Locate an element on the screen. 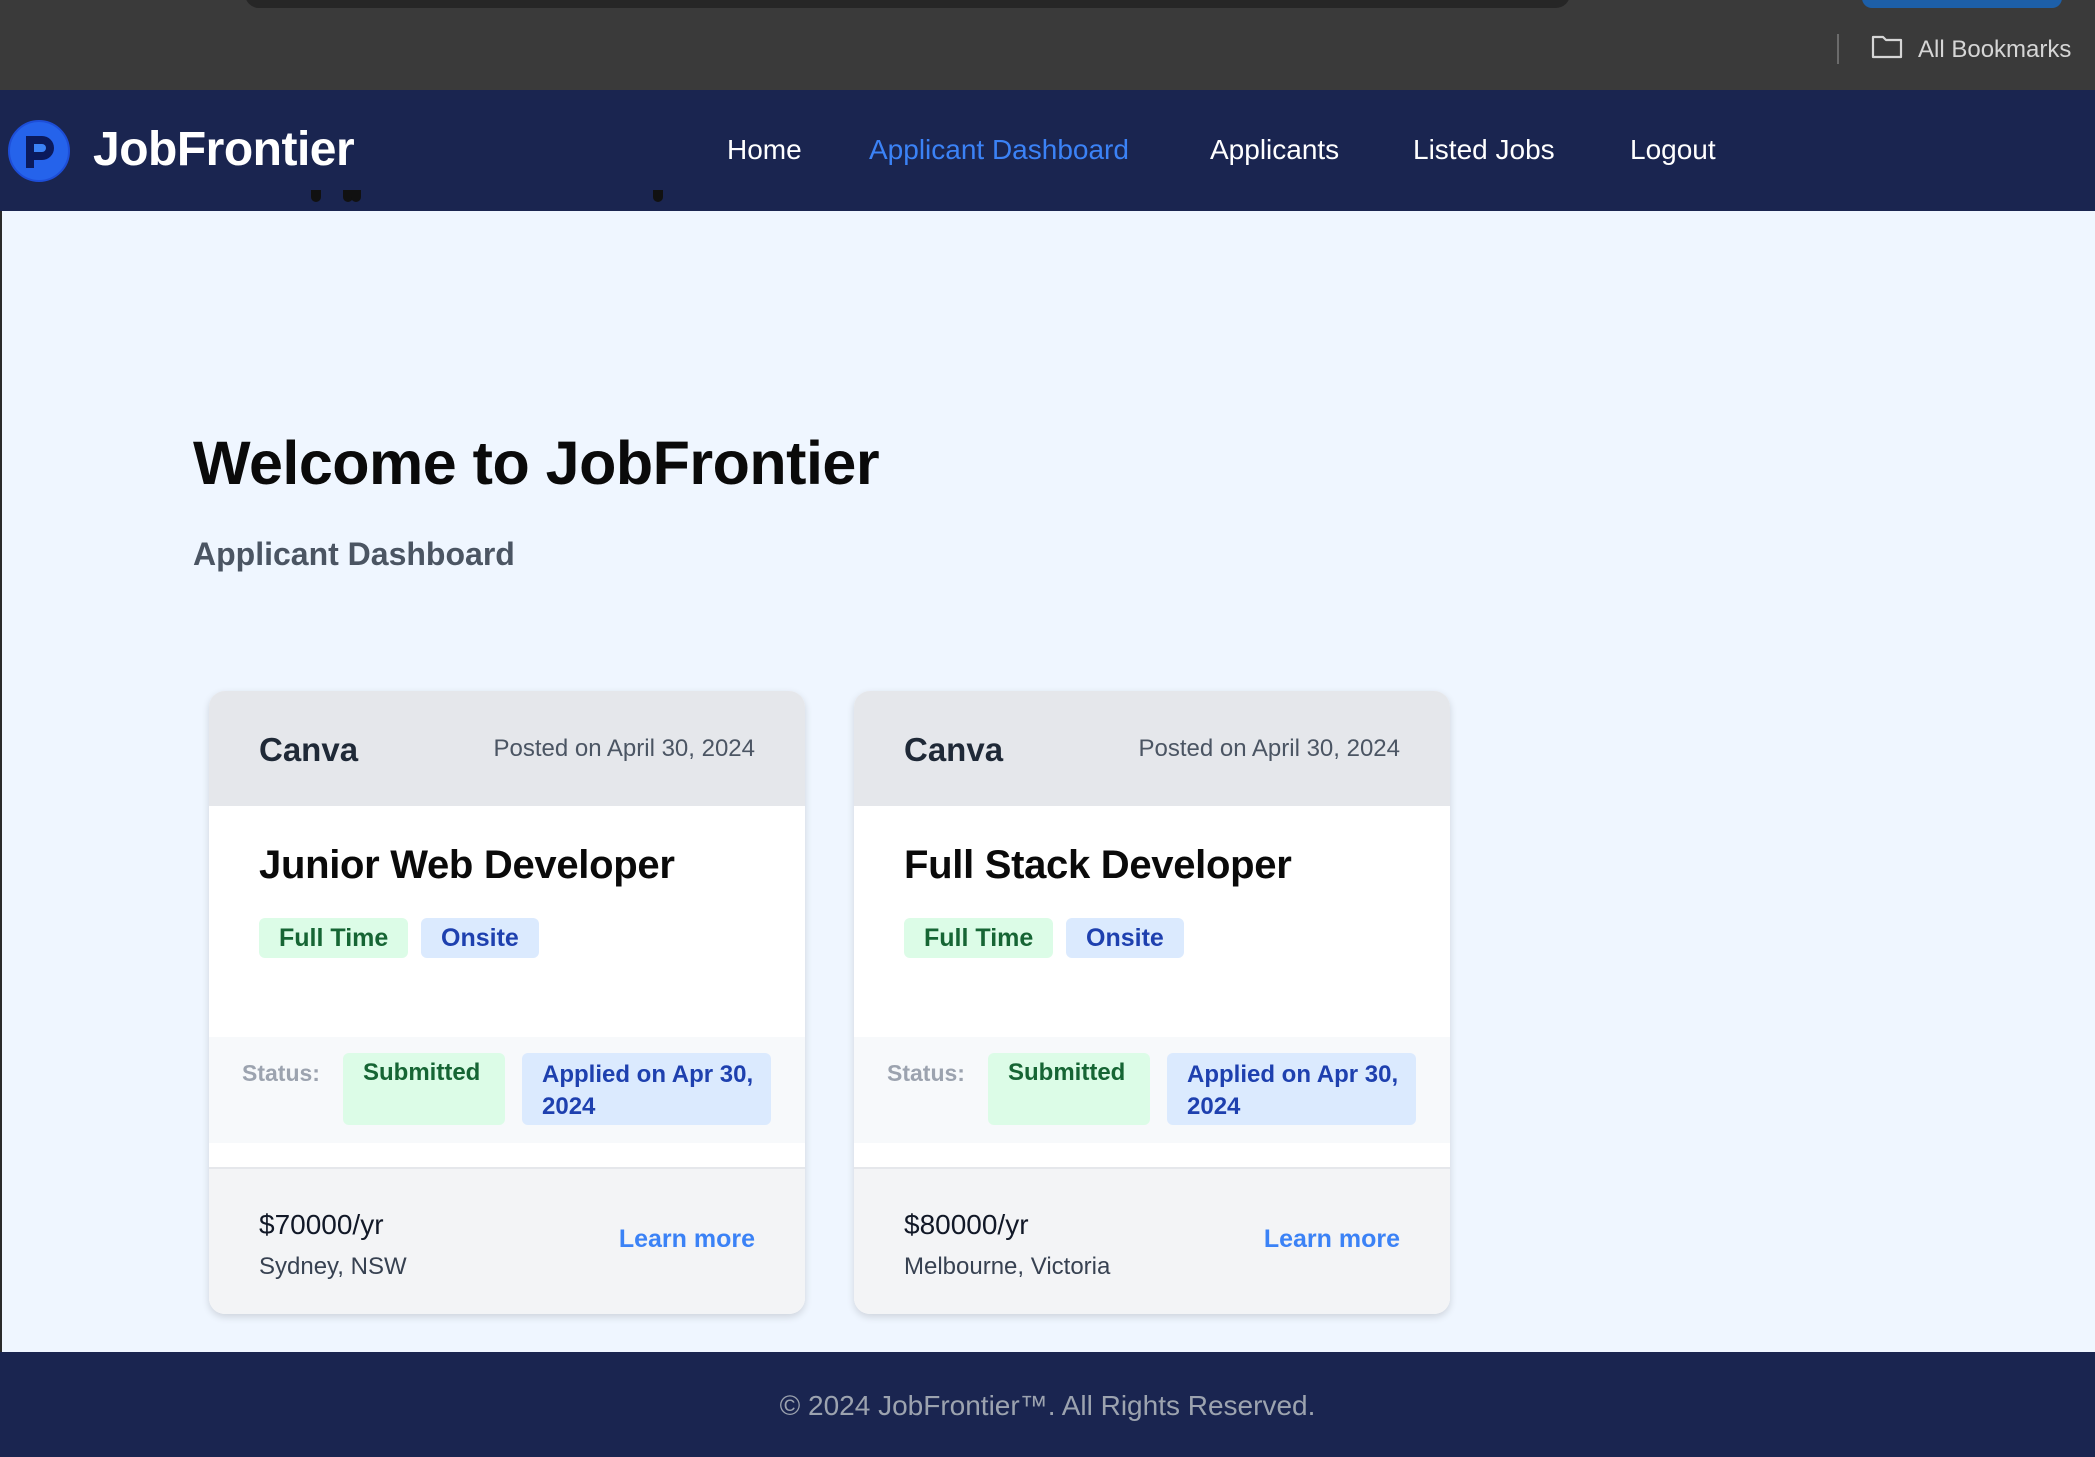 This screenshot has height=1457, width=2095. scrolled-text-remnant is located at coordinates (433, 201).